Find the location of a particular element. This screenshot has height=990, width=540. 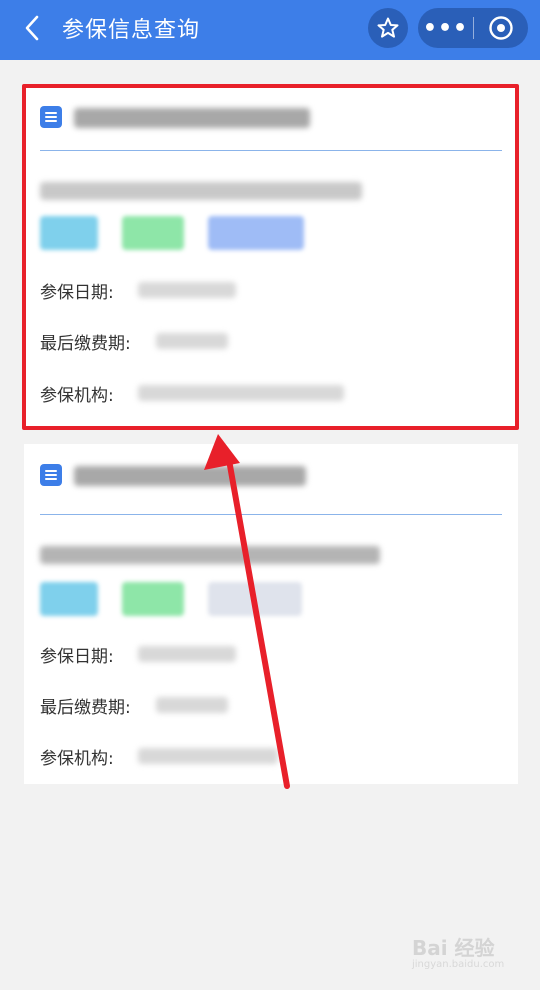

watermark: Bai 经验 jingyan.baidu.com is located at coordinates (467, 952).